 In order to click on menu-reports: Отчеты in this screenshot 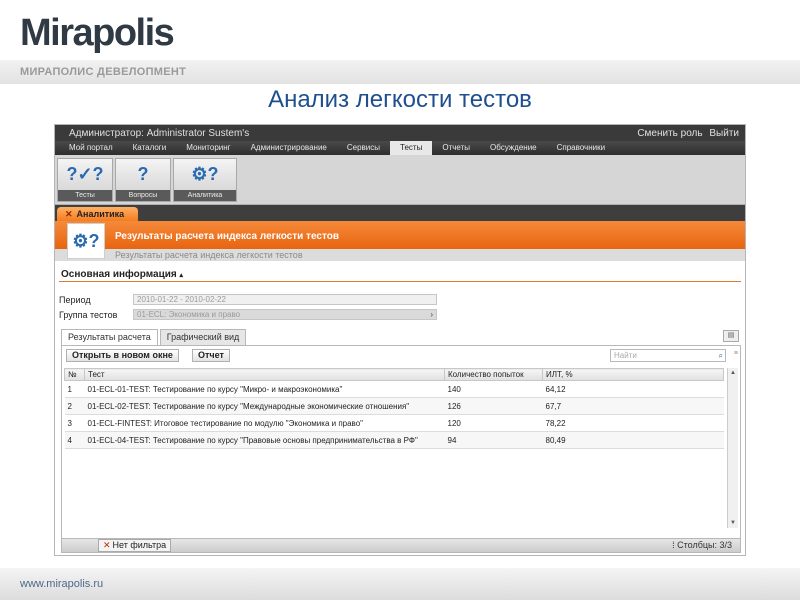, I will do `click(456, 148)`.